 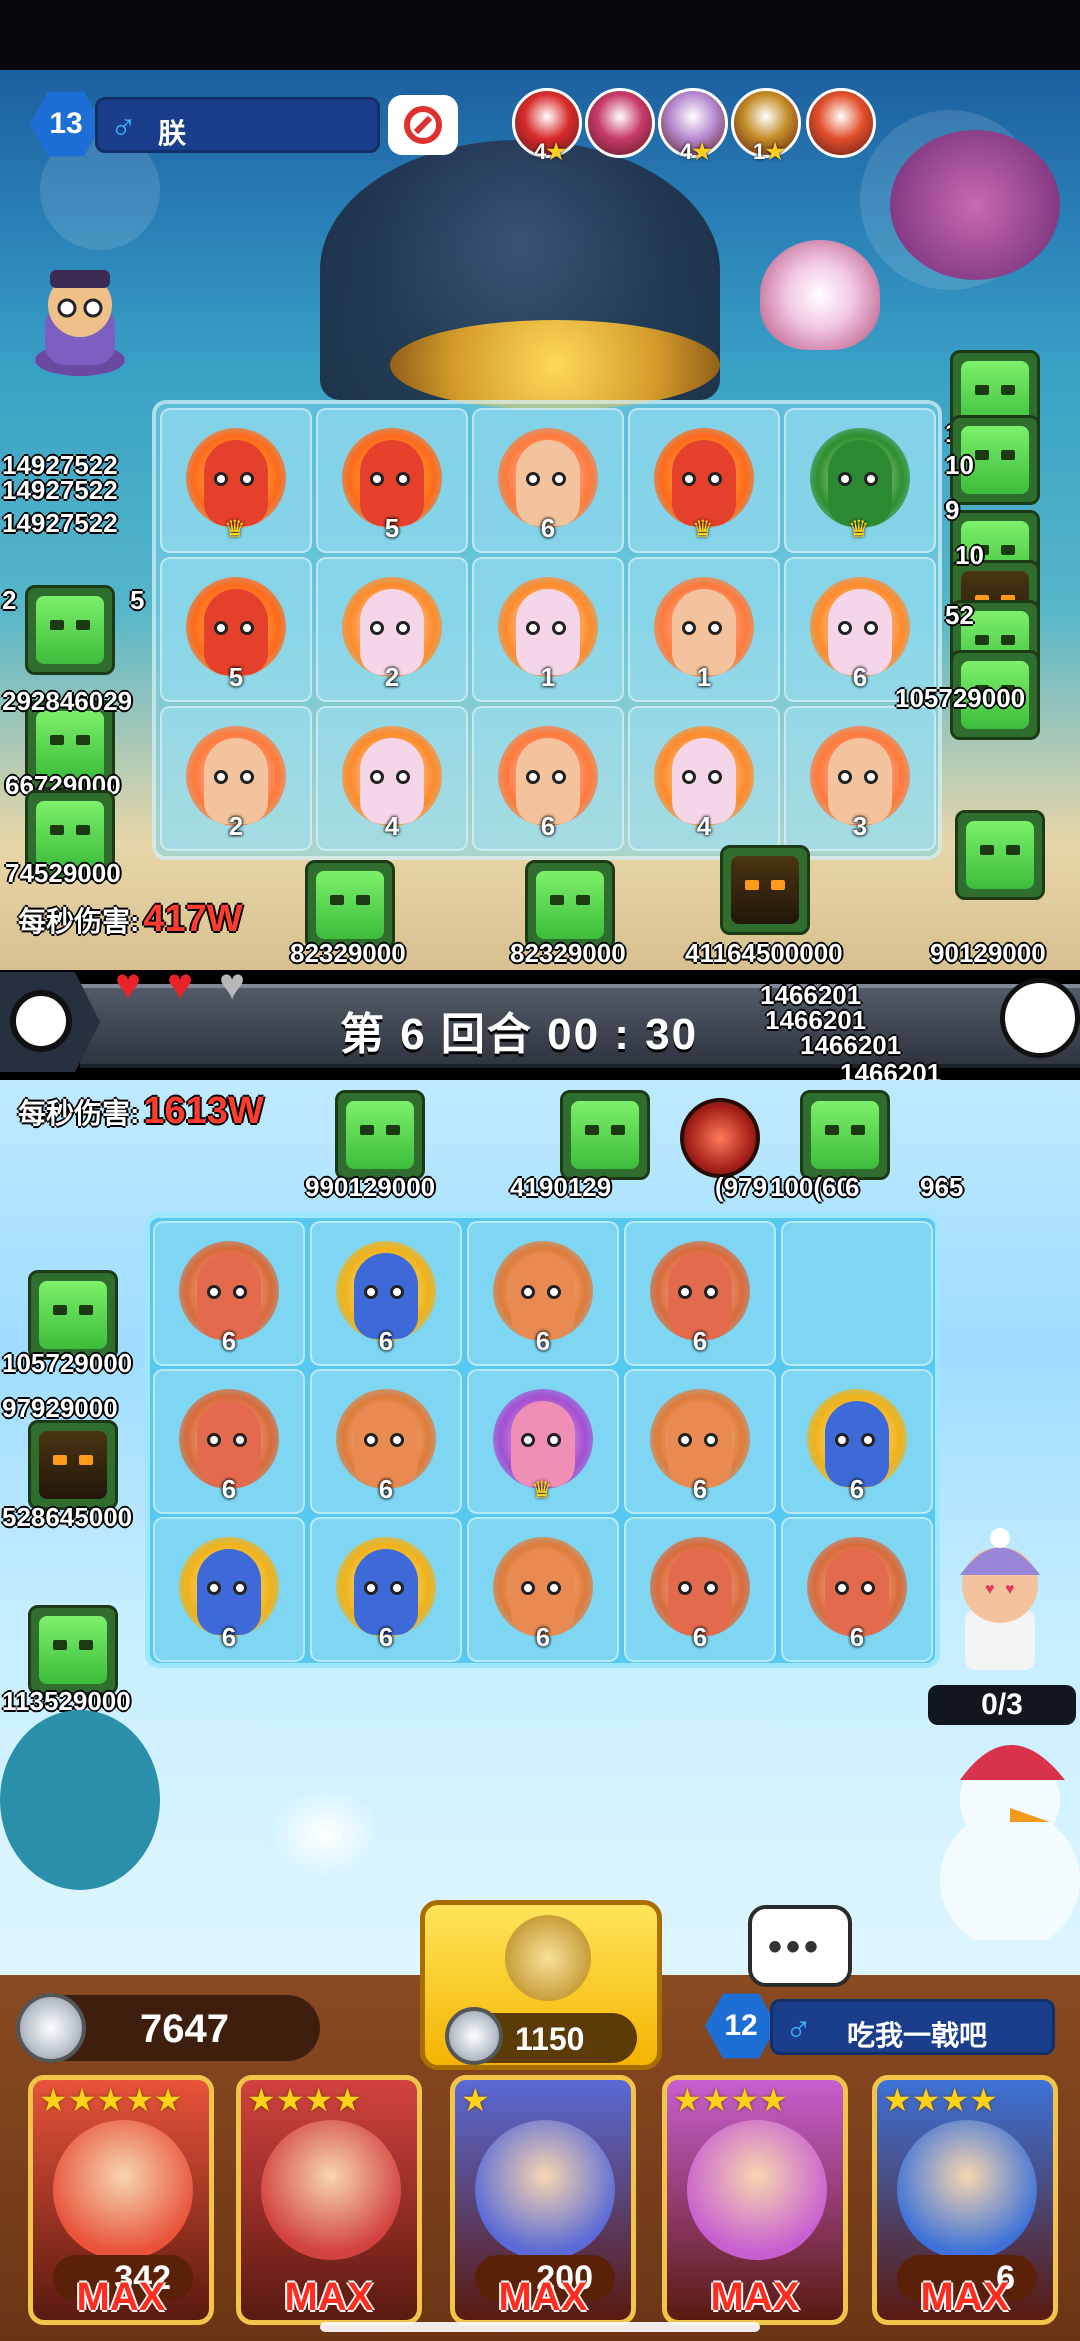 I want to click on treasure-pile-decoration, so click(x=555, y=365).